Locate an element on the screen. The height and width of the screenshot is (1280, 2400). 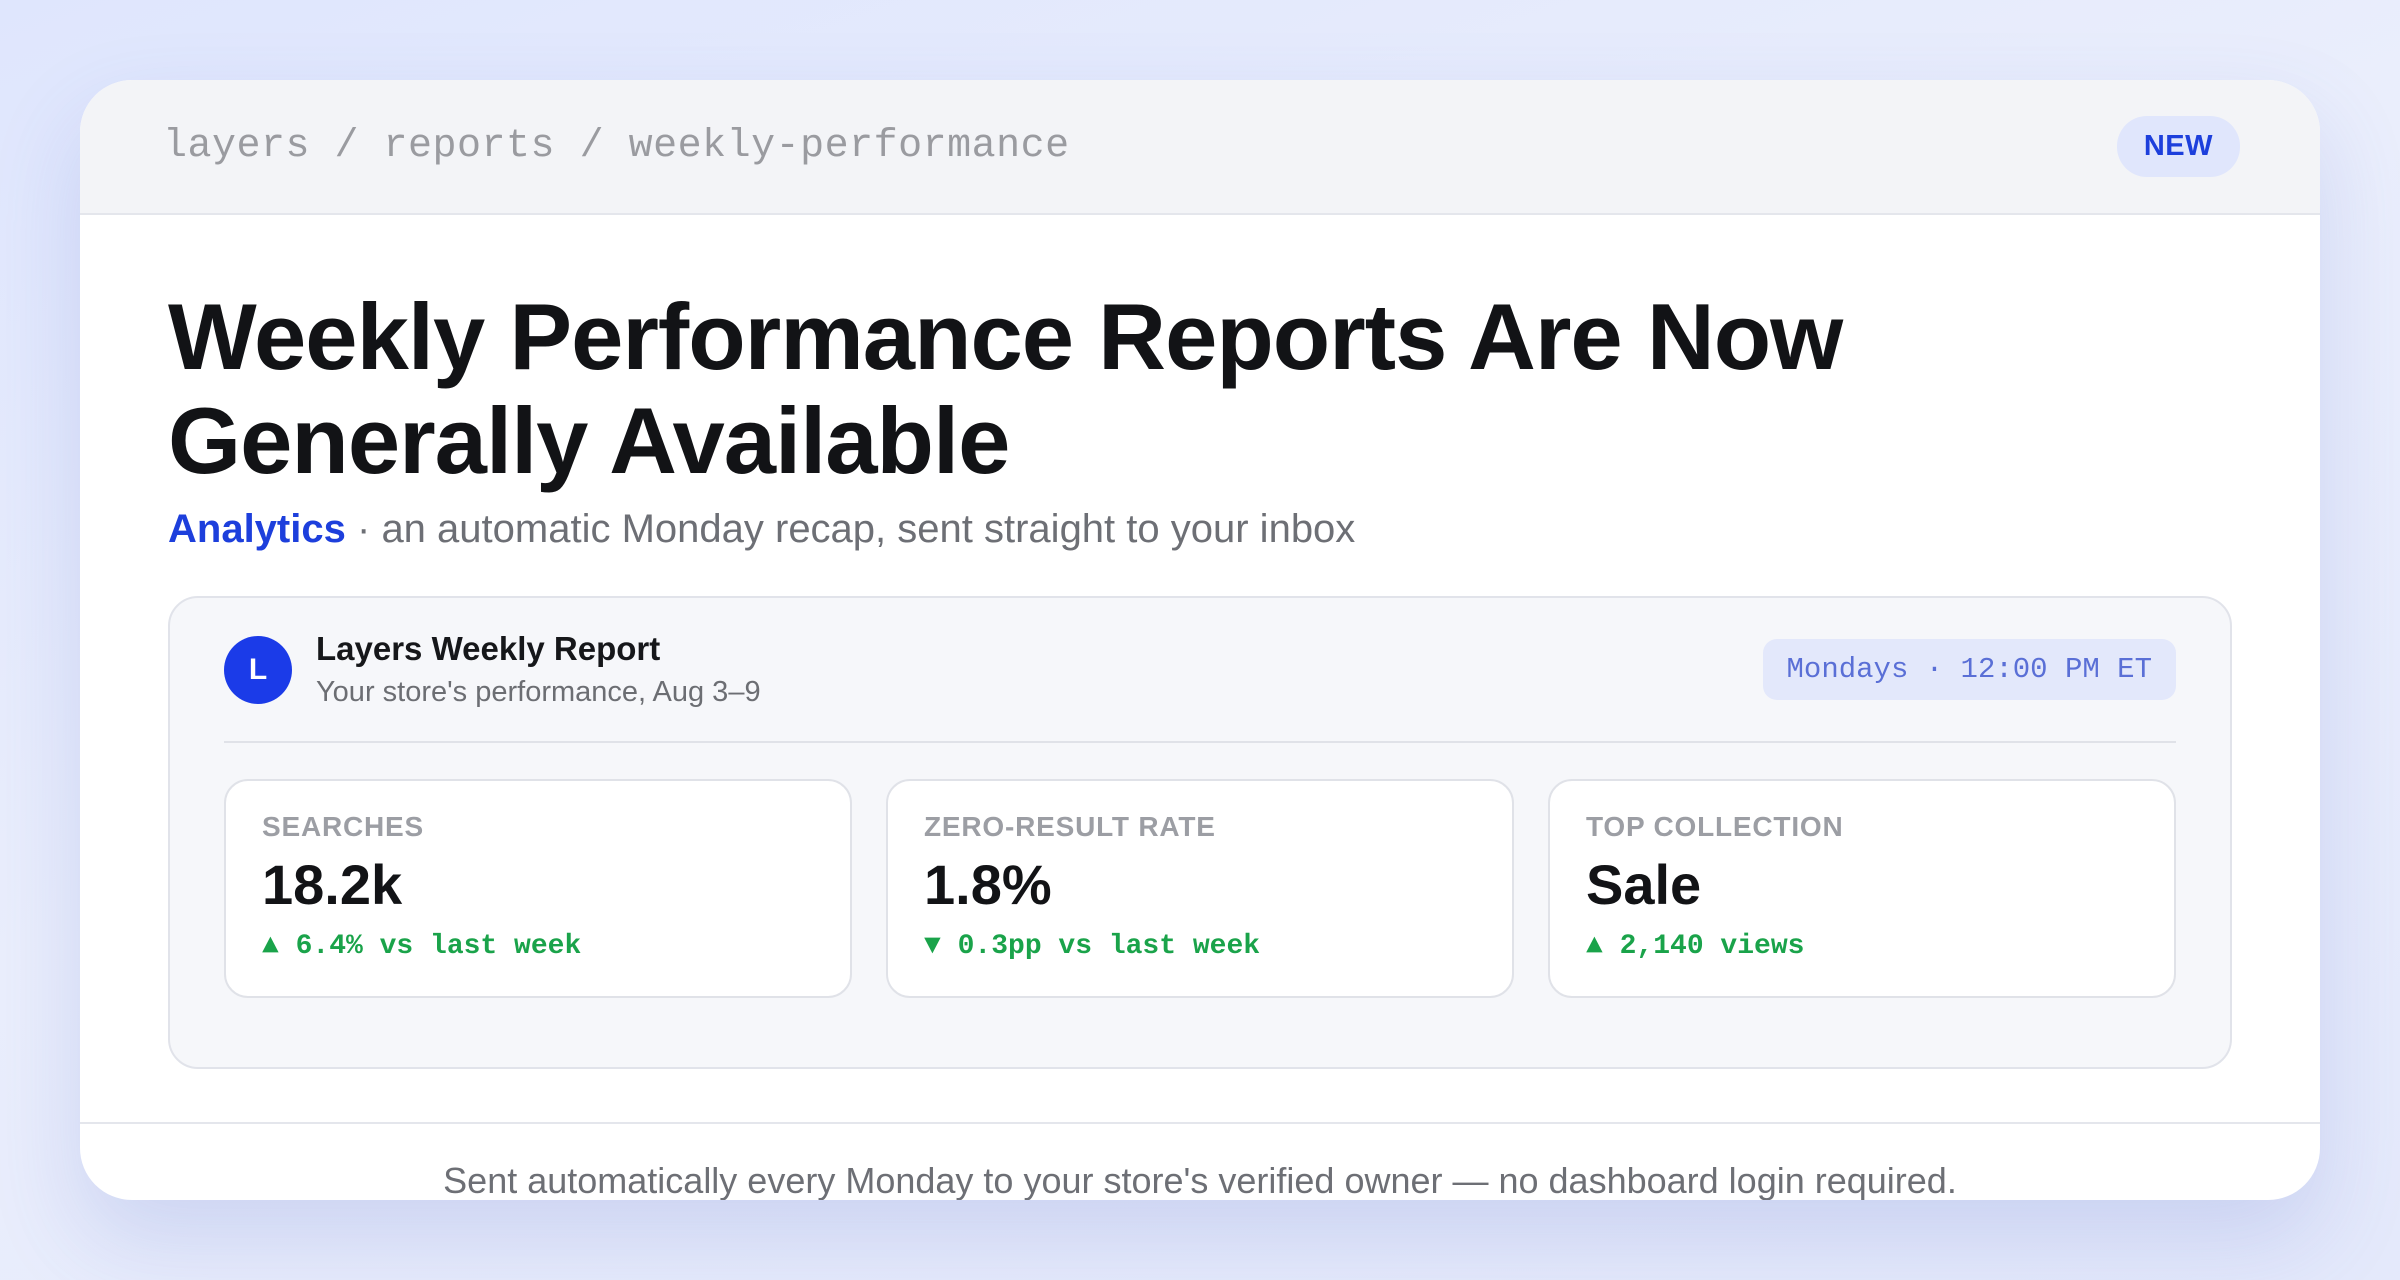
metric-card-searches: SEARCHES 18.2k ▲ 6.4% vs last week is located at coordinates (538, 888).